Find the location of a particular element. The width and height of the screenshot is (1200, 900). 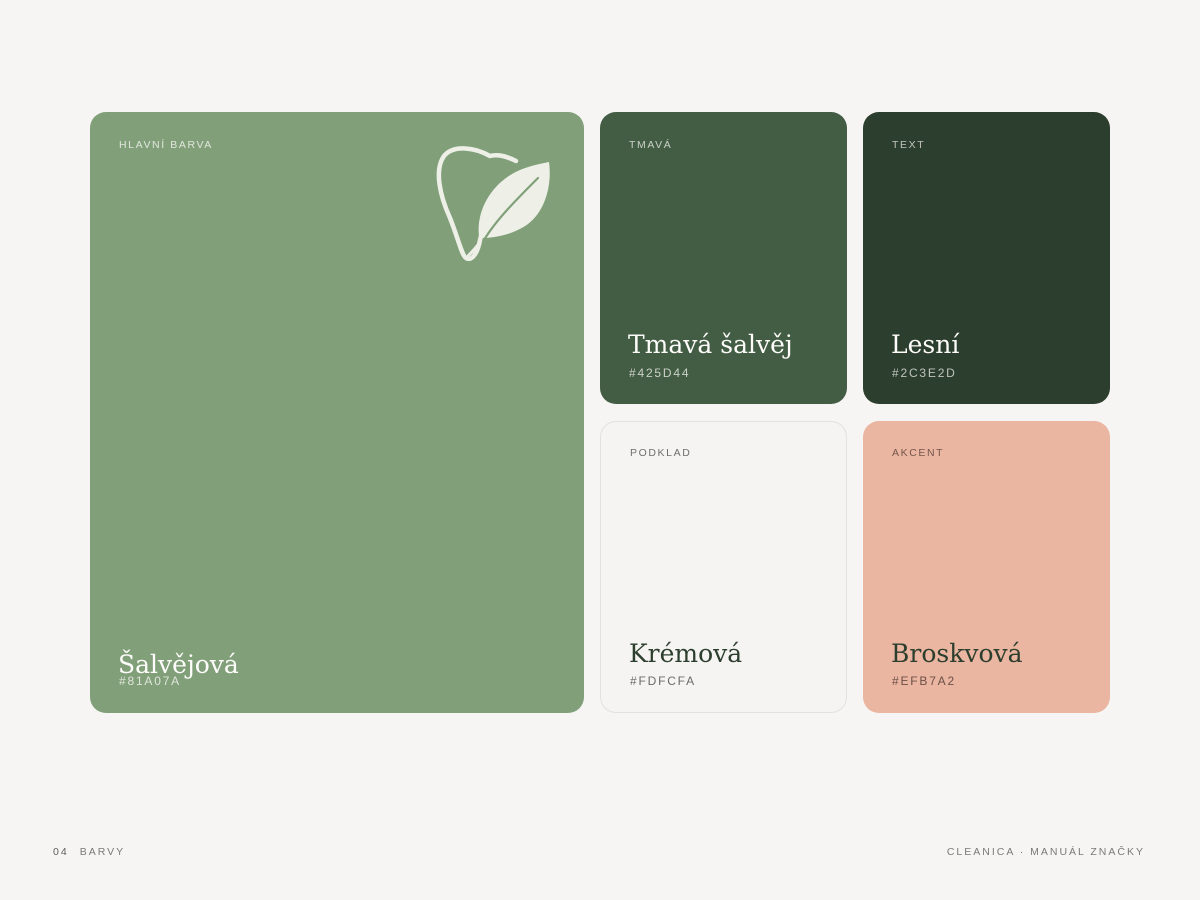

color-role-label: TEXT is located at coordinates (909, 145).